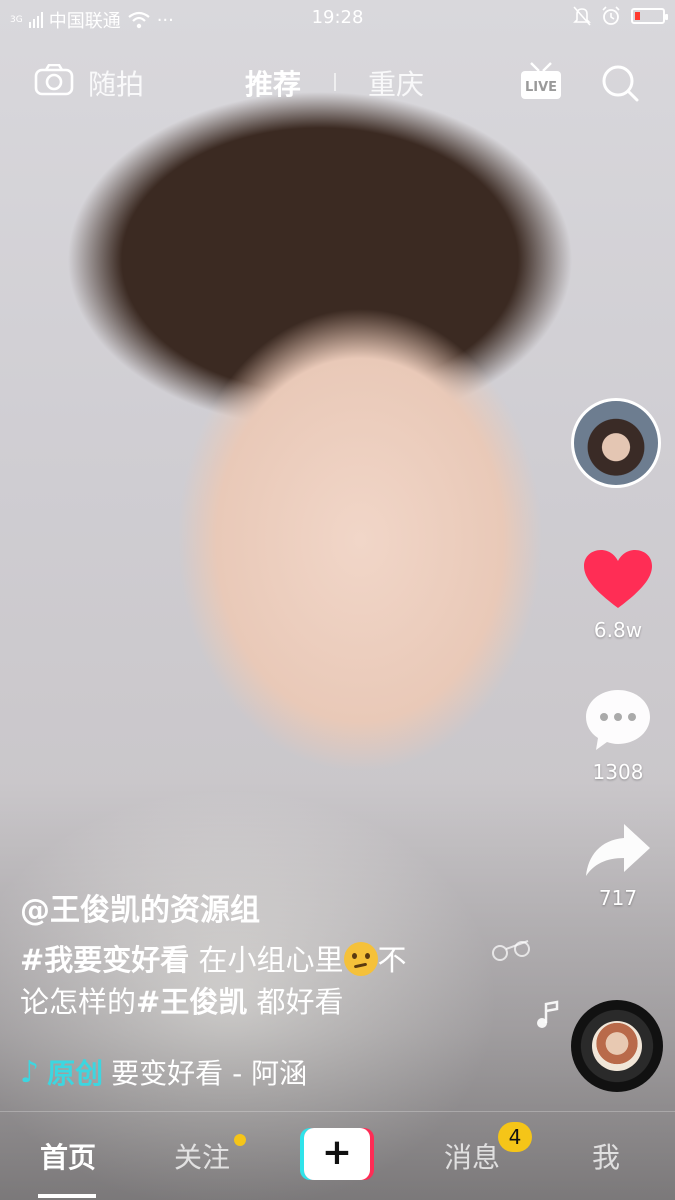 This screenshot has width=675, height=1200. Describe the element at coordinates (649, 16) in the screenshot. I see `battery-icon` at that location.